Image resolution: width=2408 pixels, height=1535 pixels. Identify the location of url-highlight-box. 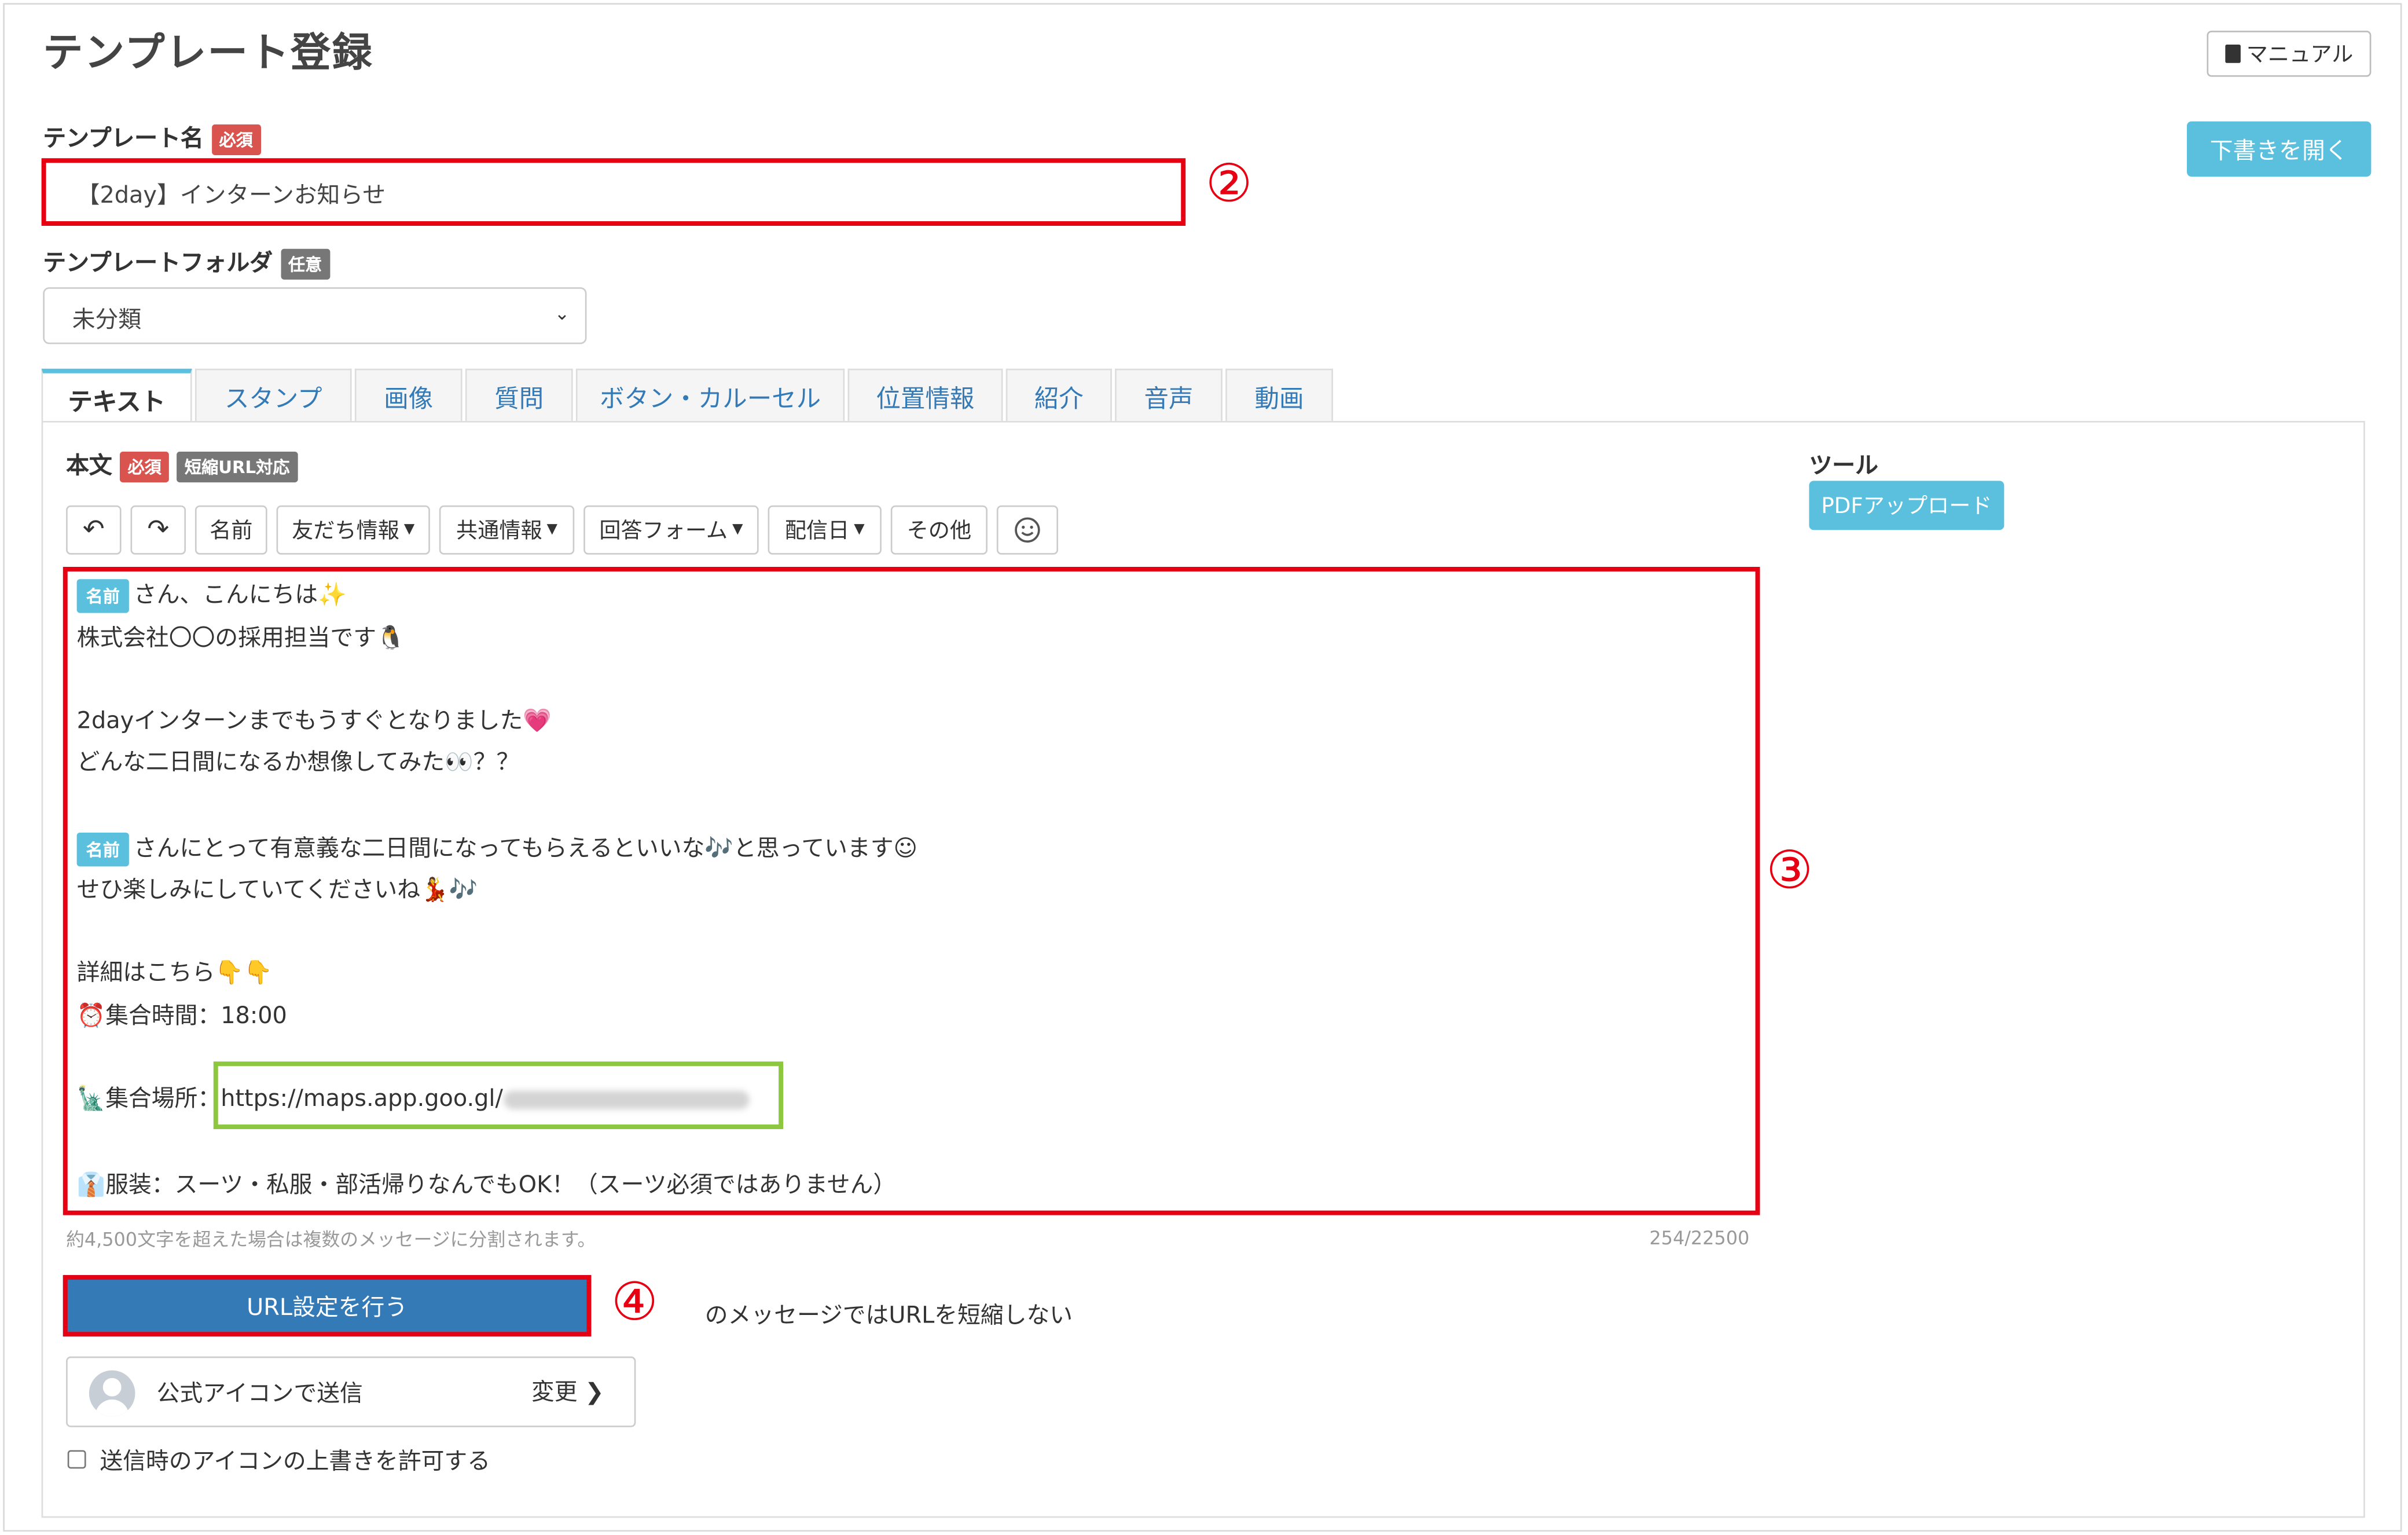
(498, 1095).